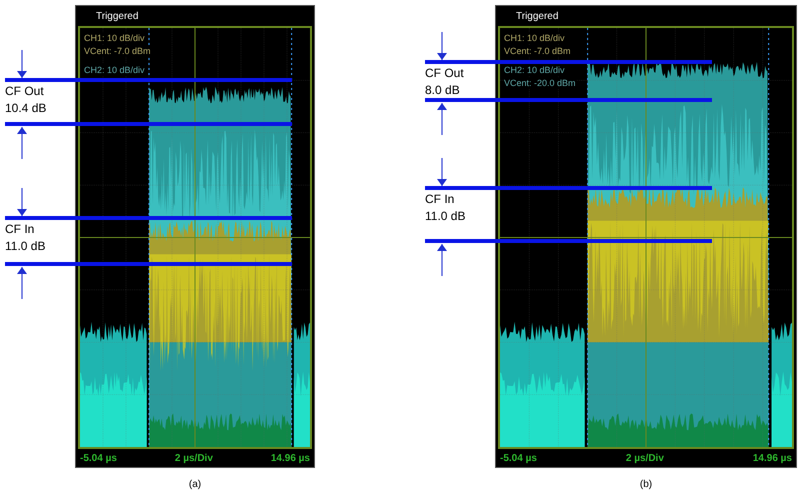  I want to click on figure-caption: (b), so click(646, 485).